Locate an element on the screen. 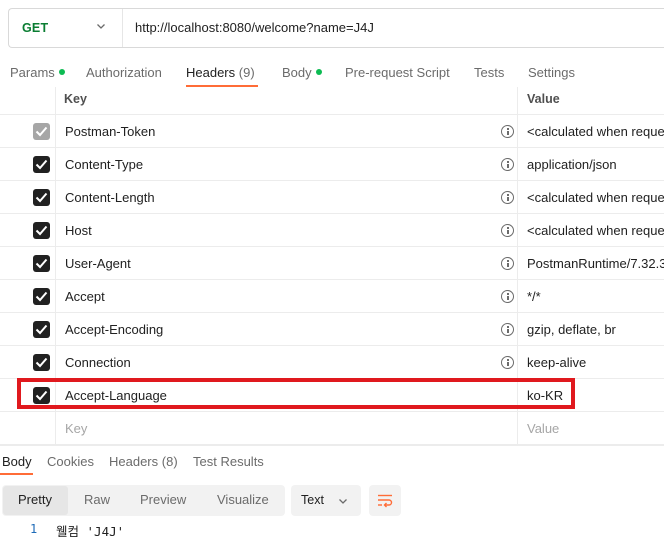 The width and height of the screenshot is (664, 547). header-key: Content-Length is located at coordinates (110, 197).